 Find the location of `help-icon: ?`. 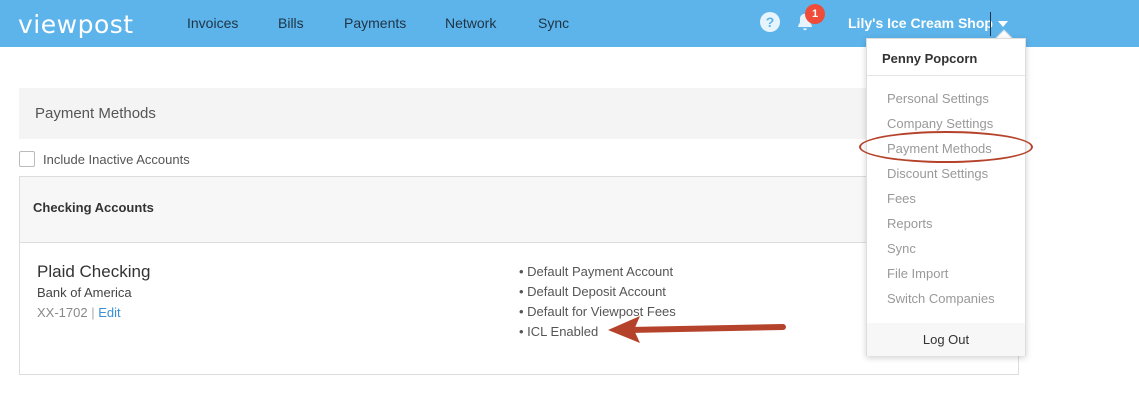

help-icon: ? is located at coordinates (770, 22).